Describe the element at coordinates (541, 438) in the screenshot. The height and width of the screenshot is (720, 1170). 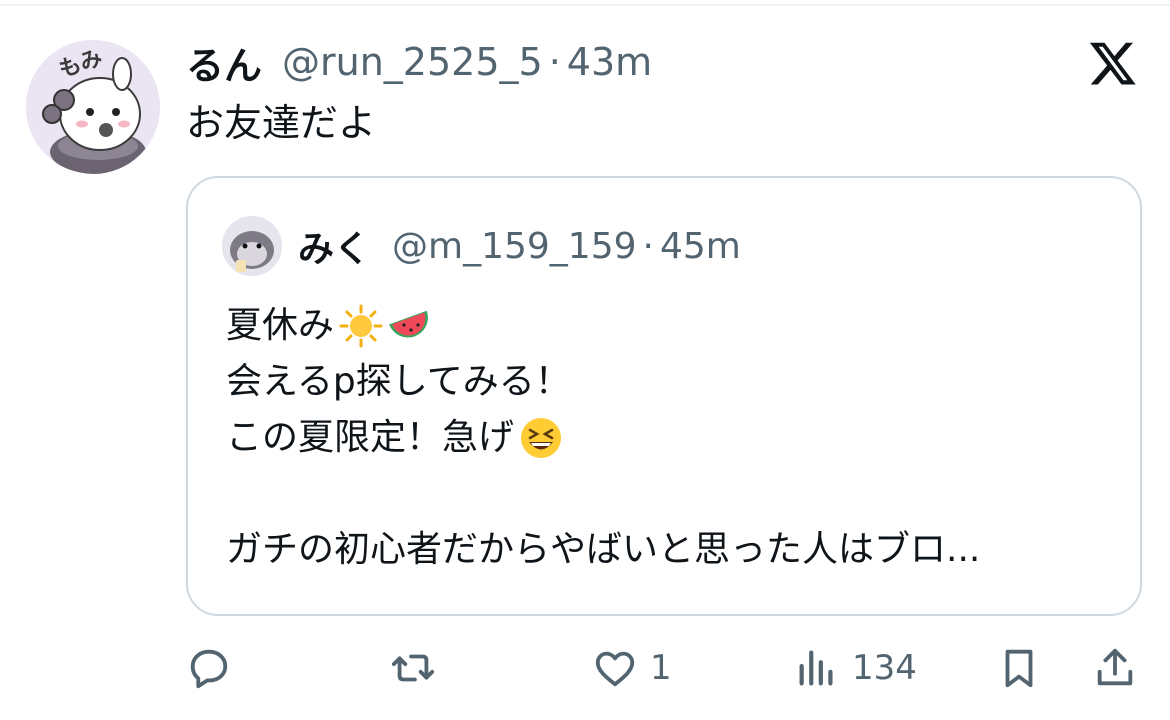
I see `grinning-squinting-emoji` at that location.